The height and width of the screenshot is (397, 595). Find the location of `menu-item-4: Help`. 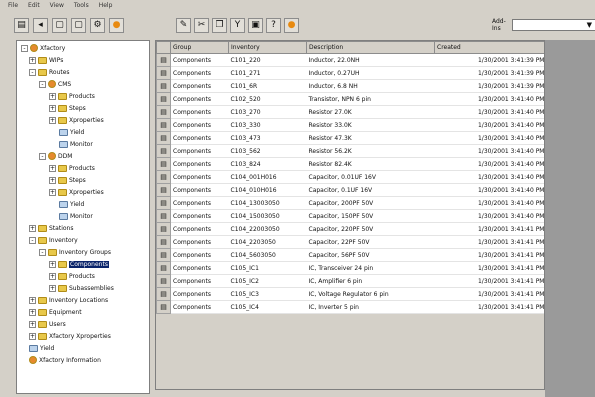

menu-item-4: Help is located at coordinates (106, 5).